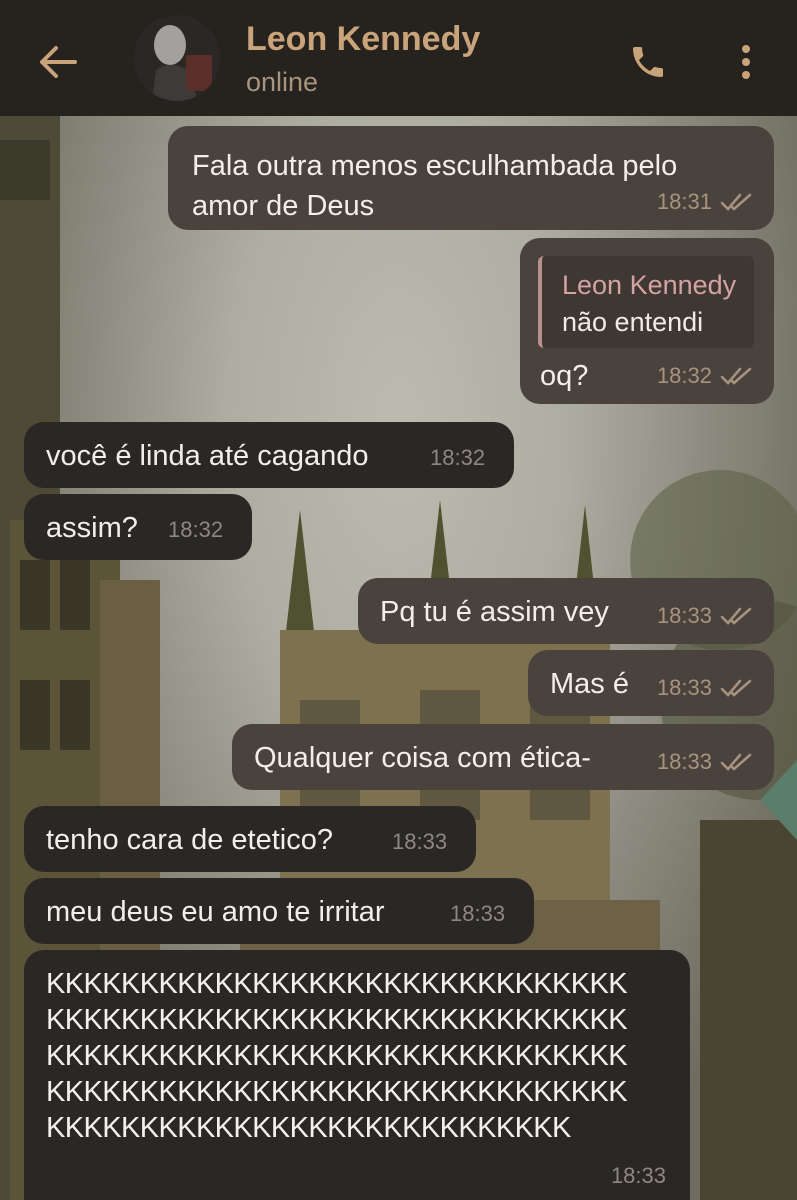 The height and width of the screenshot is (1200, 797). Describe the element at coordinates (435, 166) in the screenshot. I see `message-text: Fala outra menos esculhambada pelo` at that location.